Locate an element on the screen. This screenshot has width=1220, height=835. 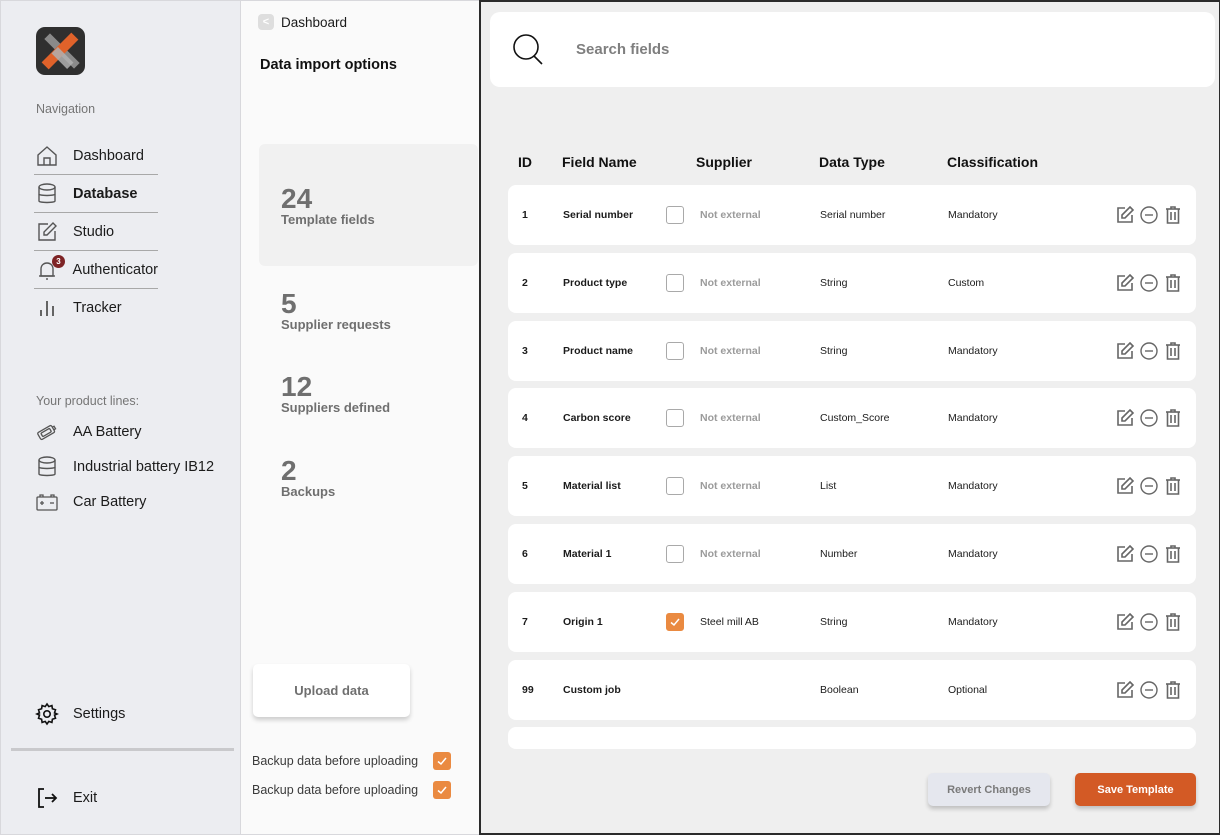
sidebar-item-studio: Studio is located at coordinates (96, 232).